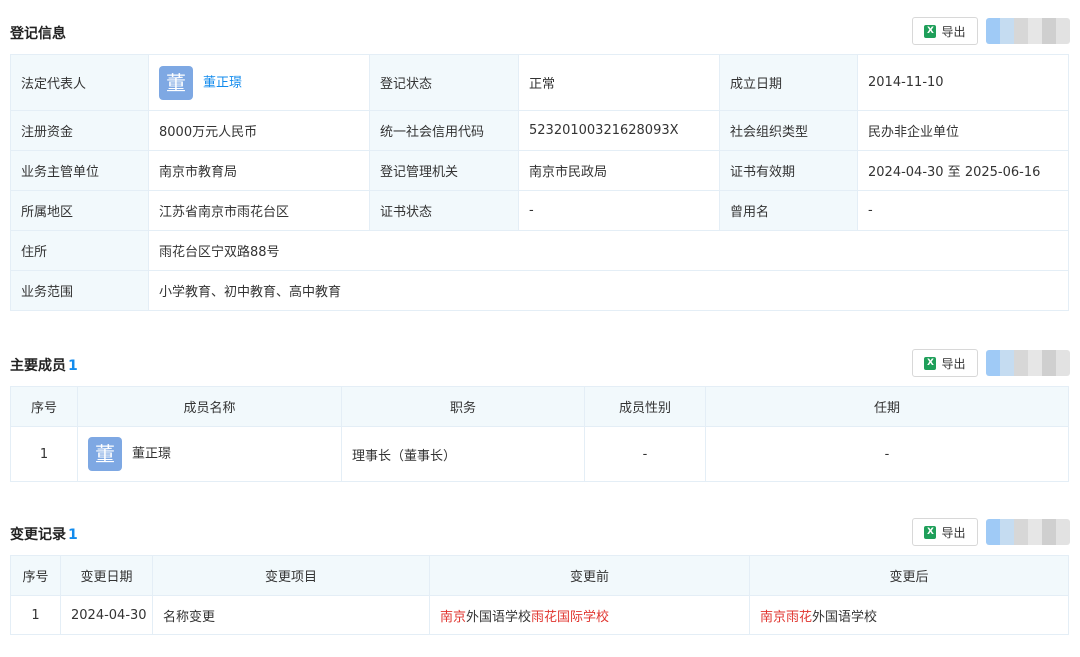 The width and height of the screenshot is (1080, 657). Describe the element at coordinates (222, 82) in the screenshot. I see `legal-representative-link: 董正璟` at that location.